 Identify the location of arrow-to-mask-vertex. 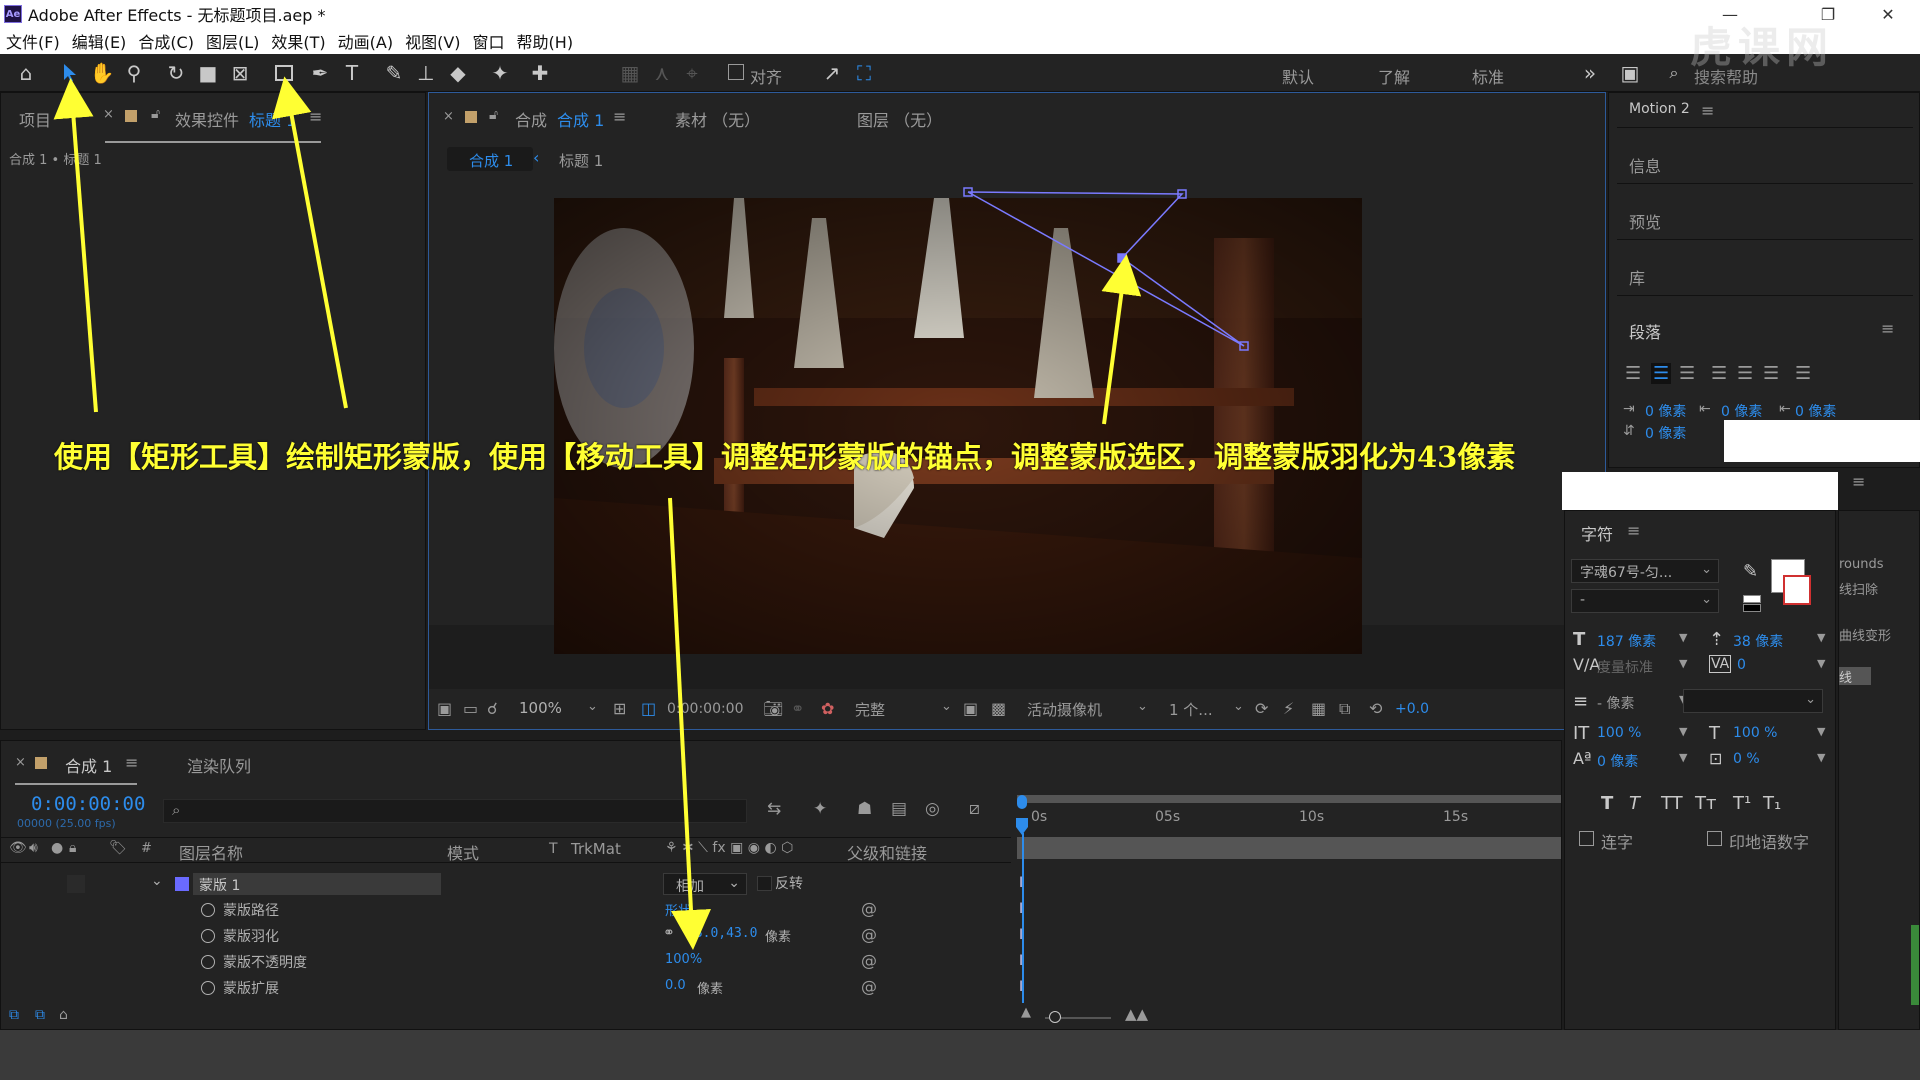
(1121, 339).